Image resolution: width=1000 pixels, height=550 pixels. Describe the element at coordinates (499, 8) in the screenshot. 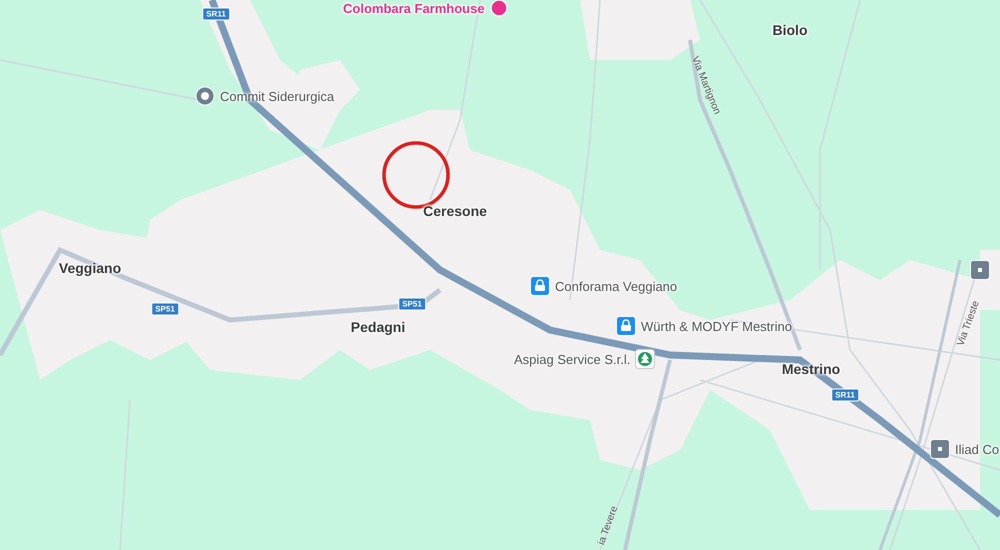

I see `pin-icon` at that location.